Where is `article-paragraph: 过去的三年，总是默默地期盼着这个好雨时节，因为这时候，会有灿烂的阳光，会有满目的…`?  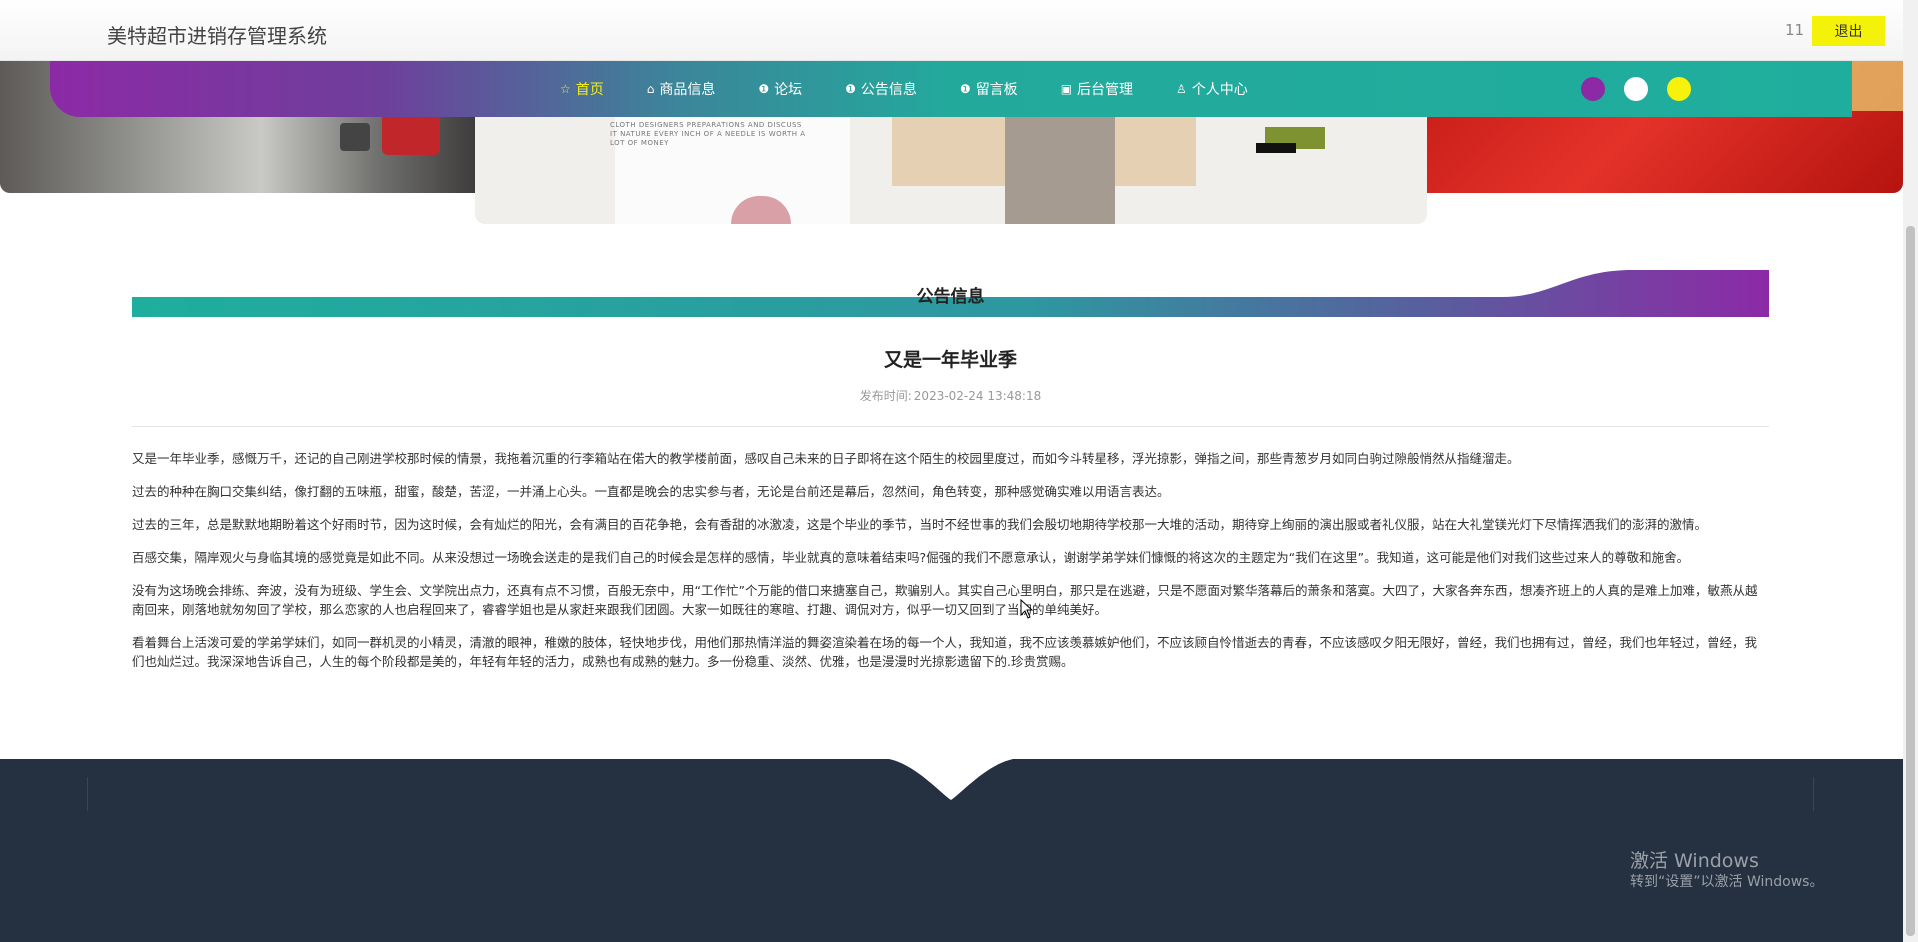 article-paragraph: 过去的三年，总是默默地期盼着这个好雨时节，因为这时候，会有灿烂的阳光，会有满目的… is located at coordinates (920, 524).